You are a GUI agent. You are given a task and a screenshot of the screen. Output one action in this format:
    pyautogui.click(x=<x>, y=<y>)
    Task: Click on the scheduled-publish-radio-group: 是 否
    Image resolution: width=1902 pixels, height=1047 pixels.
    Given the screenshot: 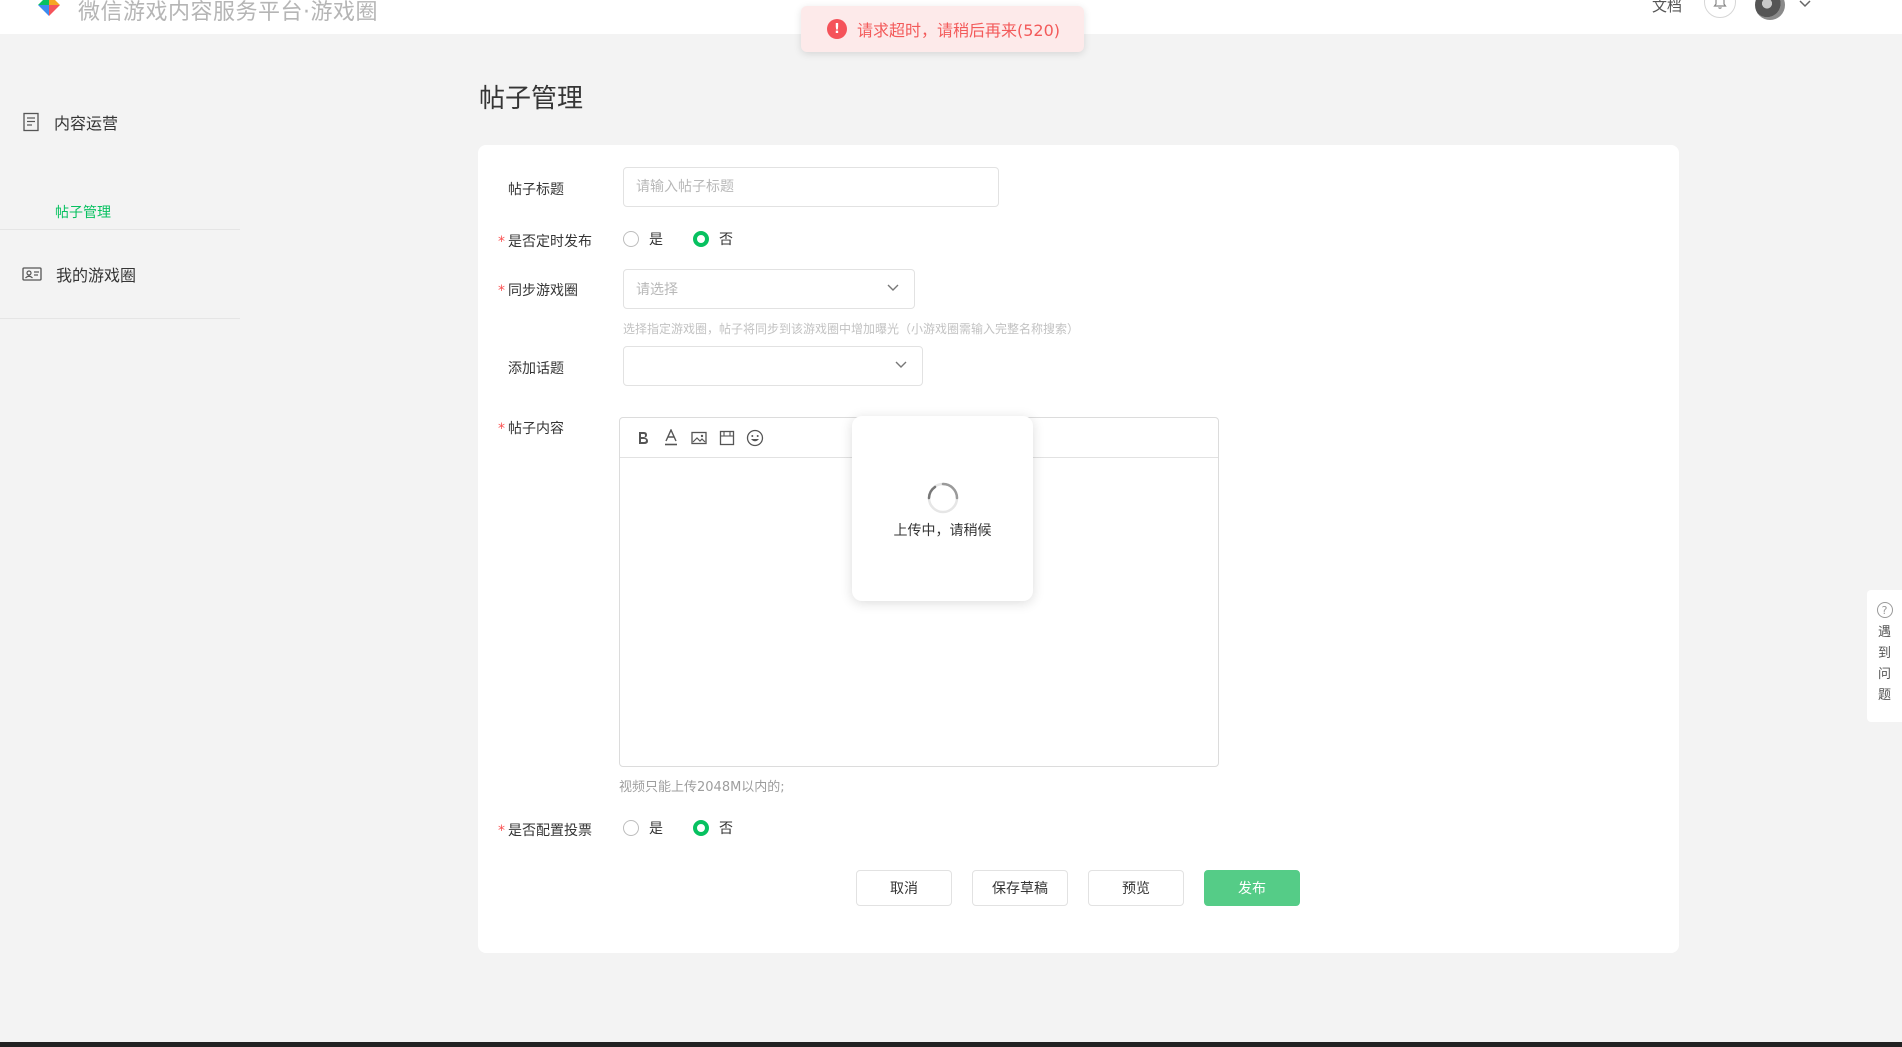 What is the action you would take?
    pyautogui.click(x=678, y=239)
    